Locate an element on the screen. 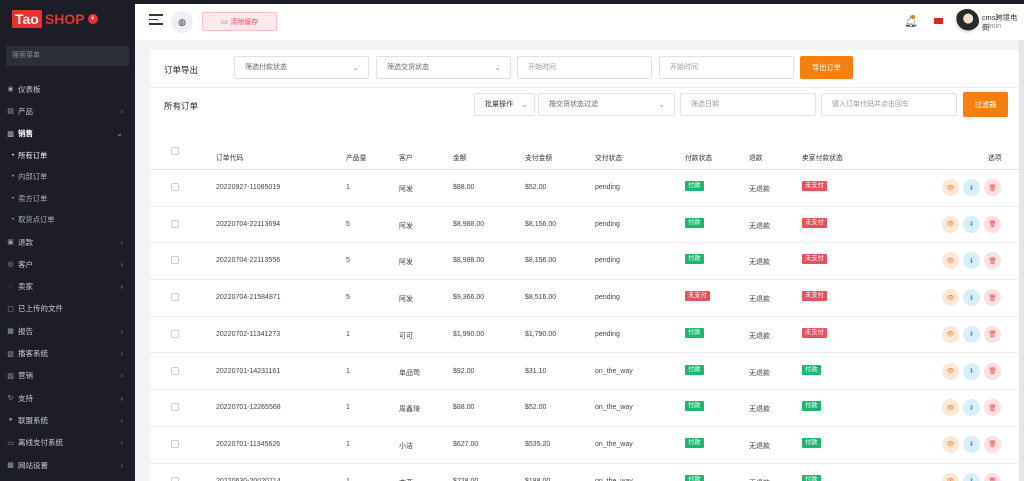  sidebar-item: ▩ 网站设置 › is located at coordinates (67, 465).